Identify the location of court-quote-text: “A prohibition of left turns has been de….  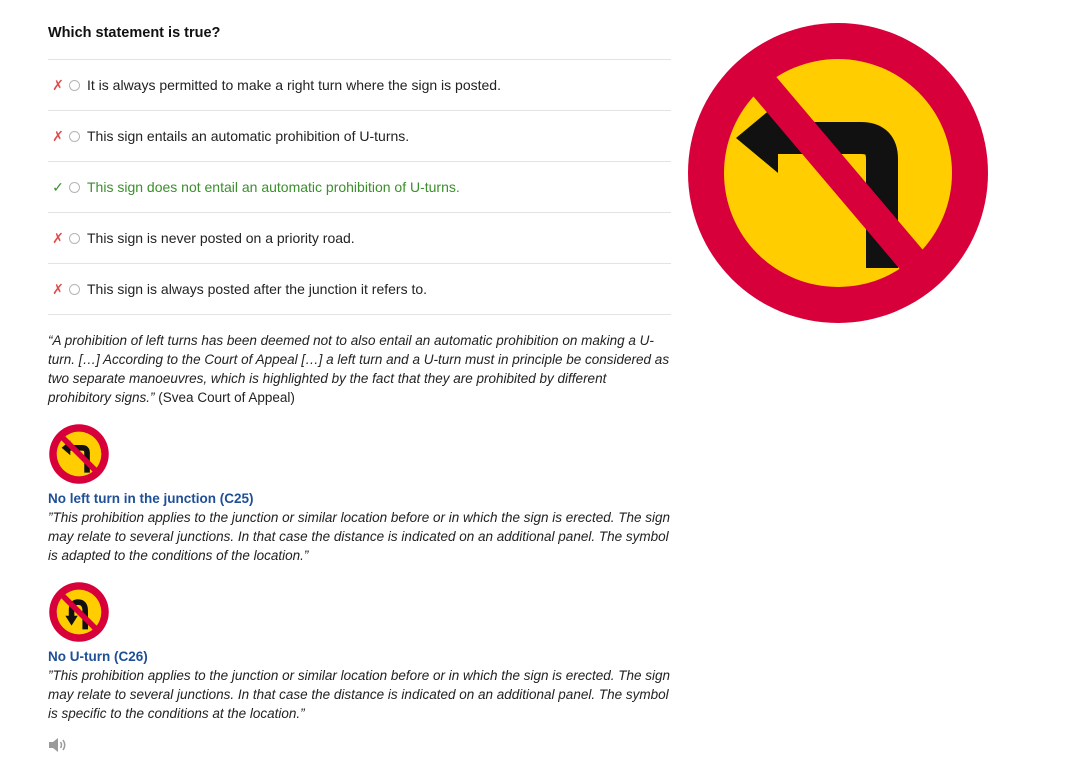
(359, 369).